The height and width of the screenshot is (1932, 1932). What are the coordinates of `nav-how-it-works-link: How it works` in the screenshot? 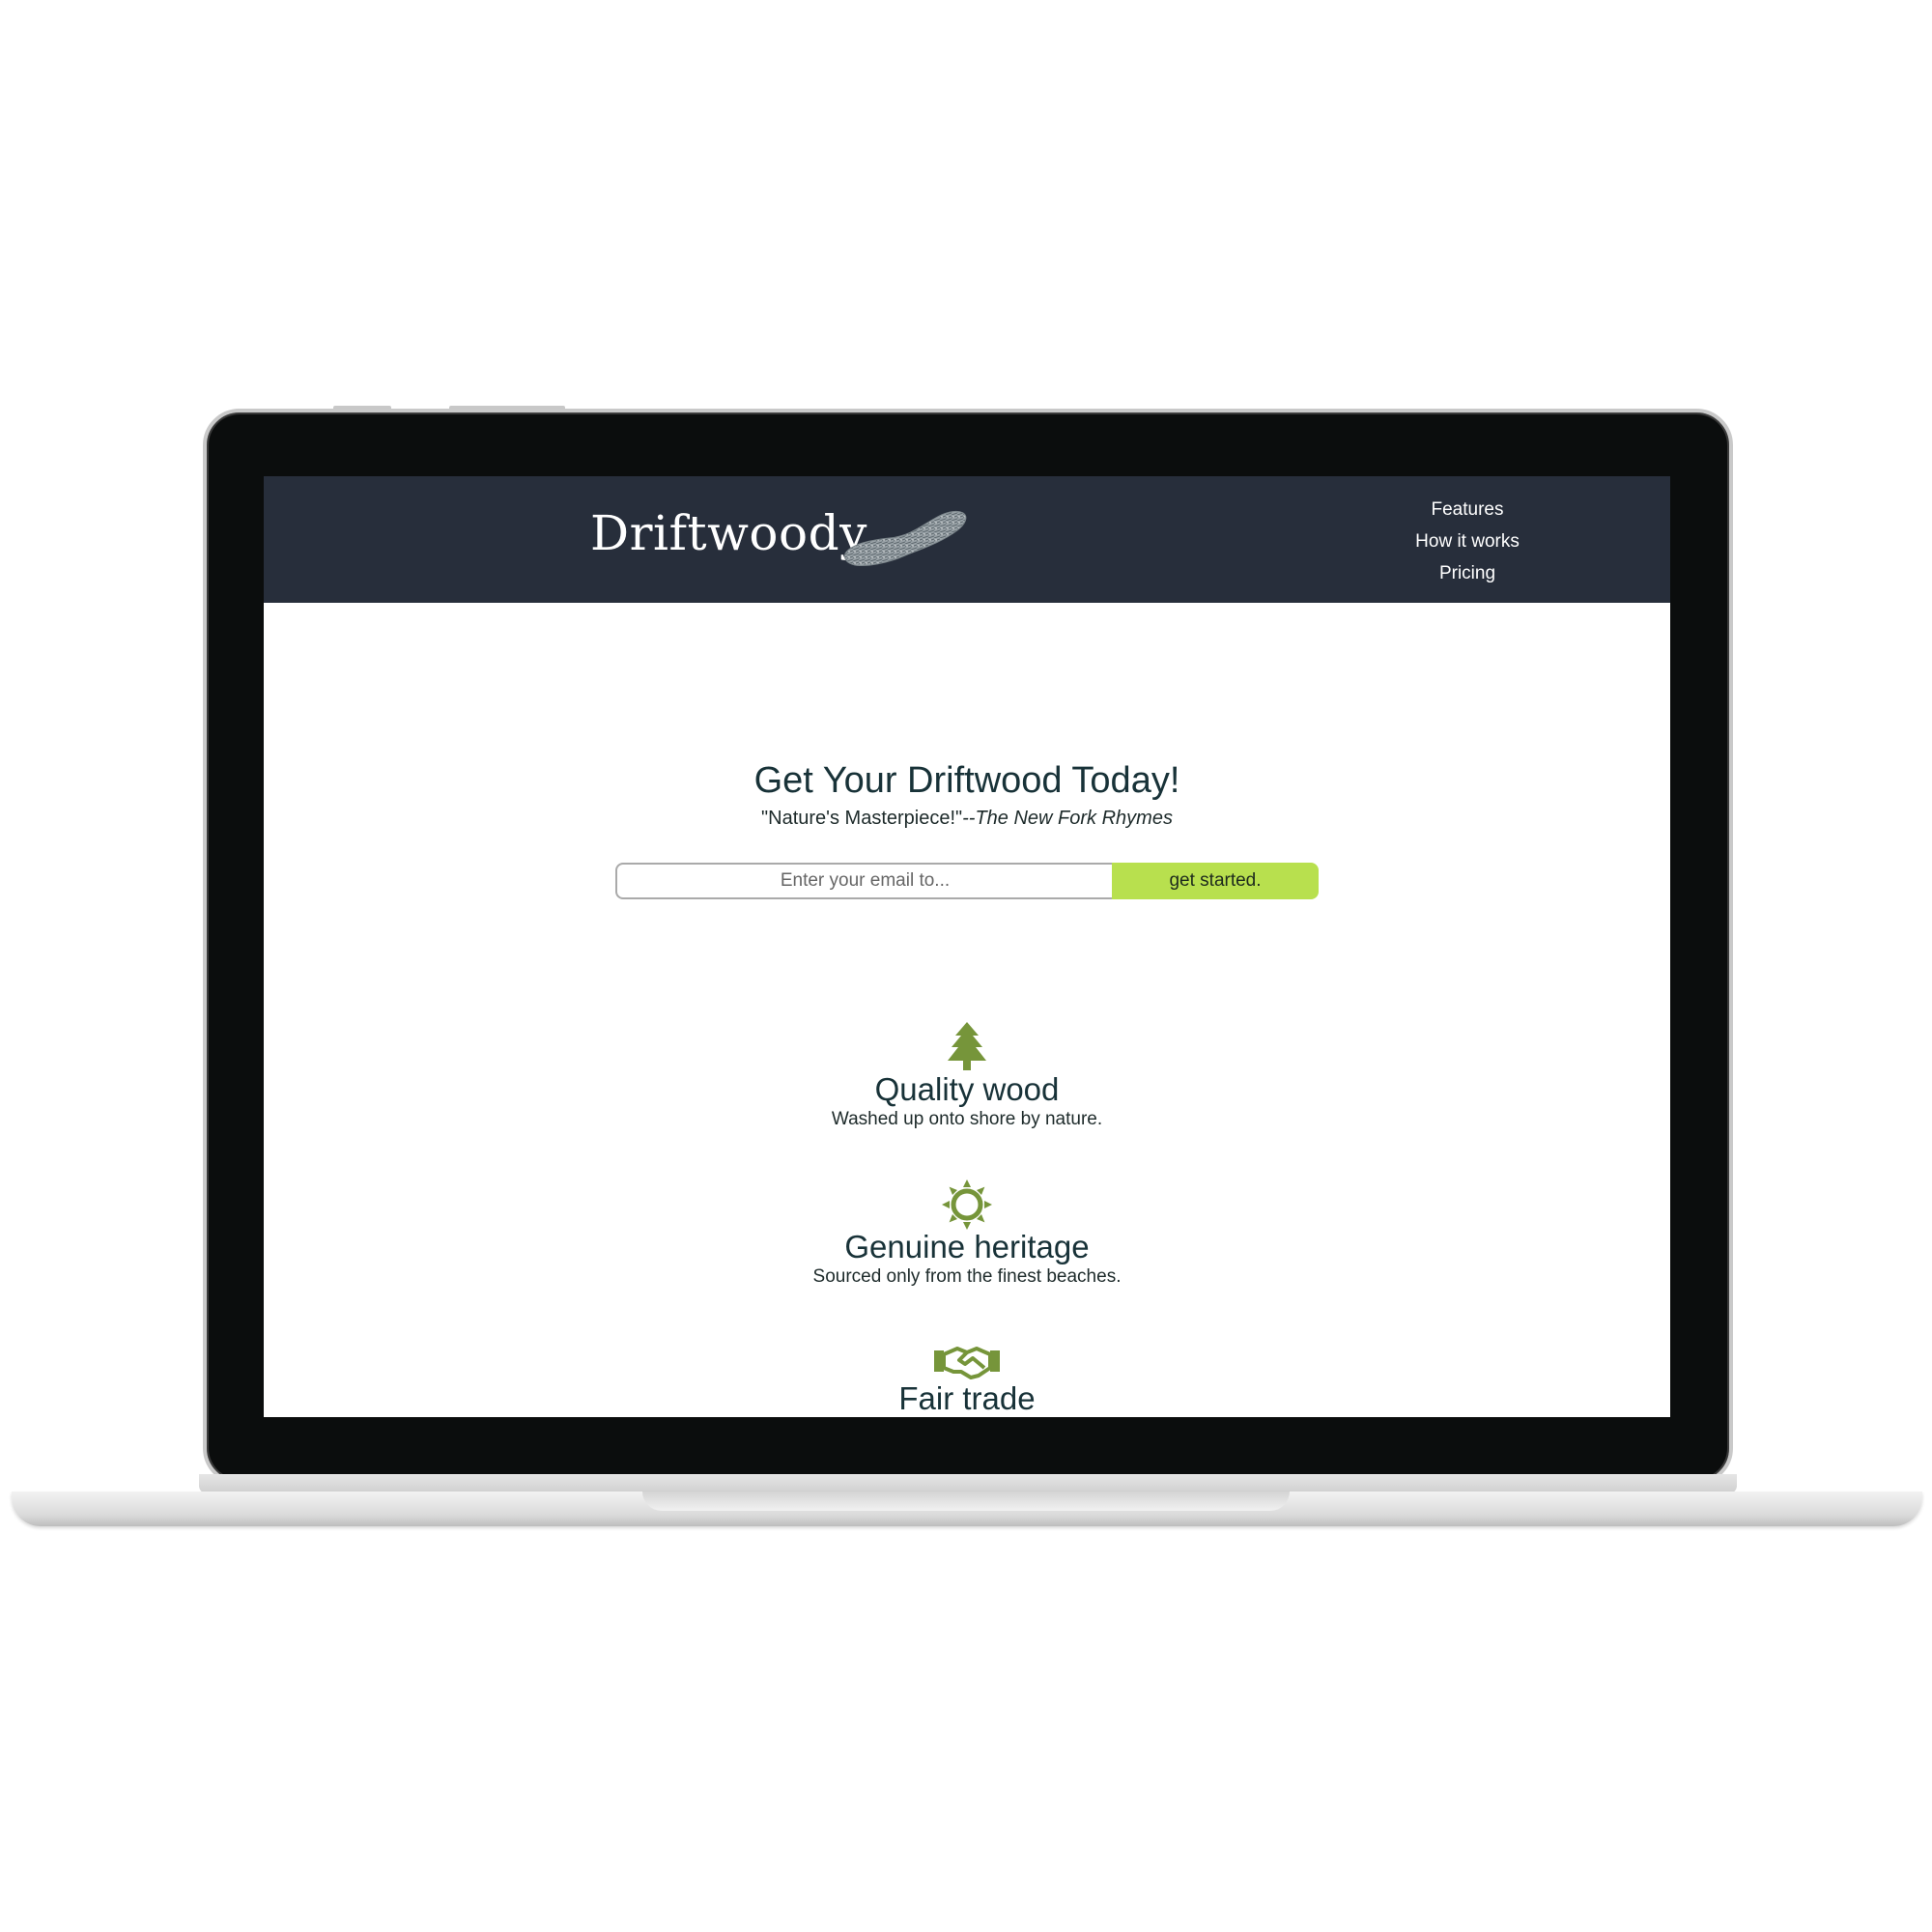 It's located at (1467, 541).